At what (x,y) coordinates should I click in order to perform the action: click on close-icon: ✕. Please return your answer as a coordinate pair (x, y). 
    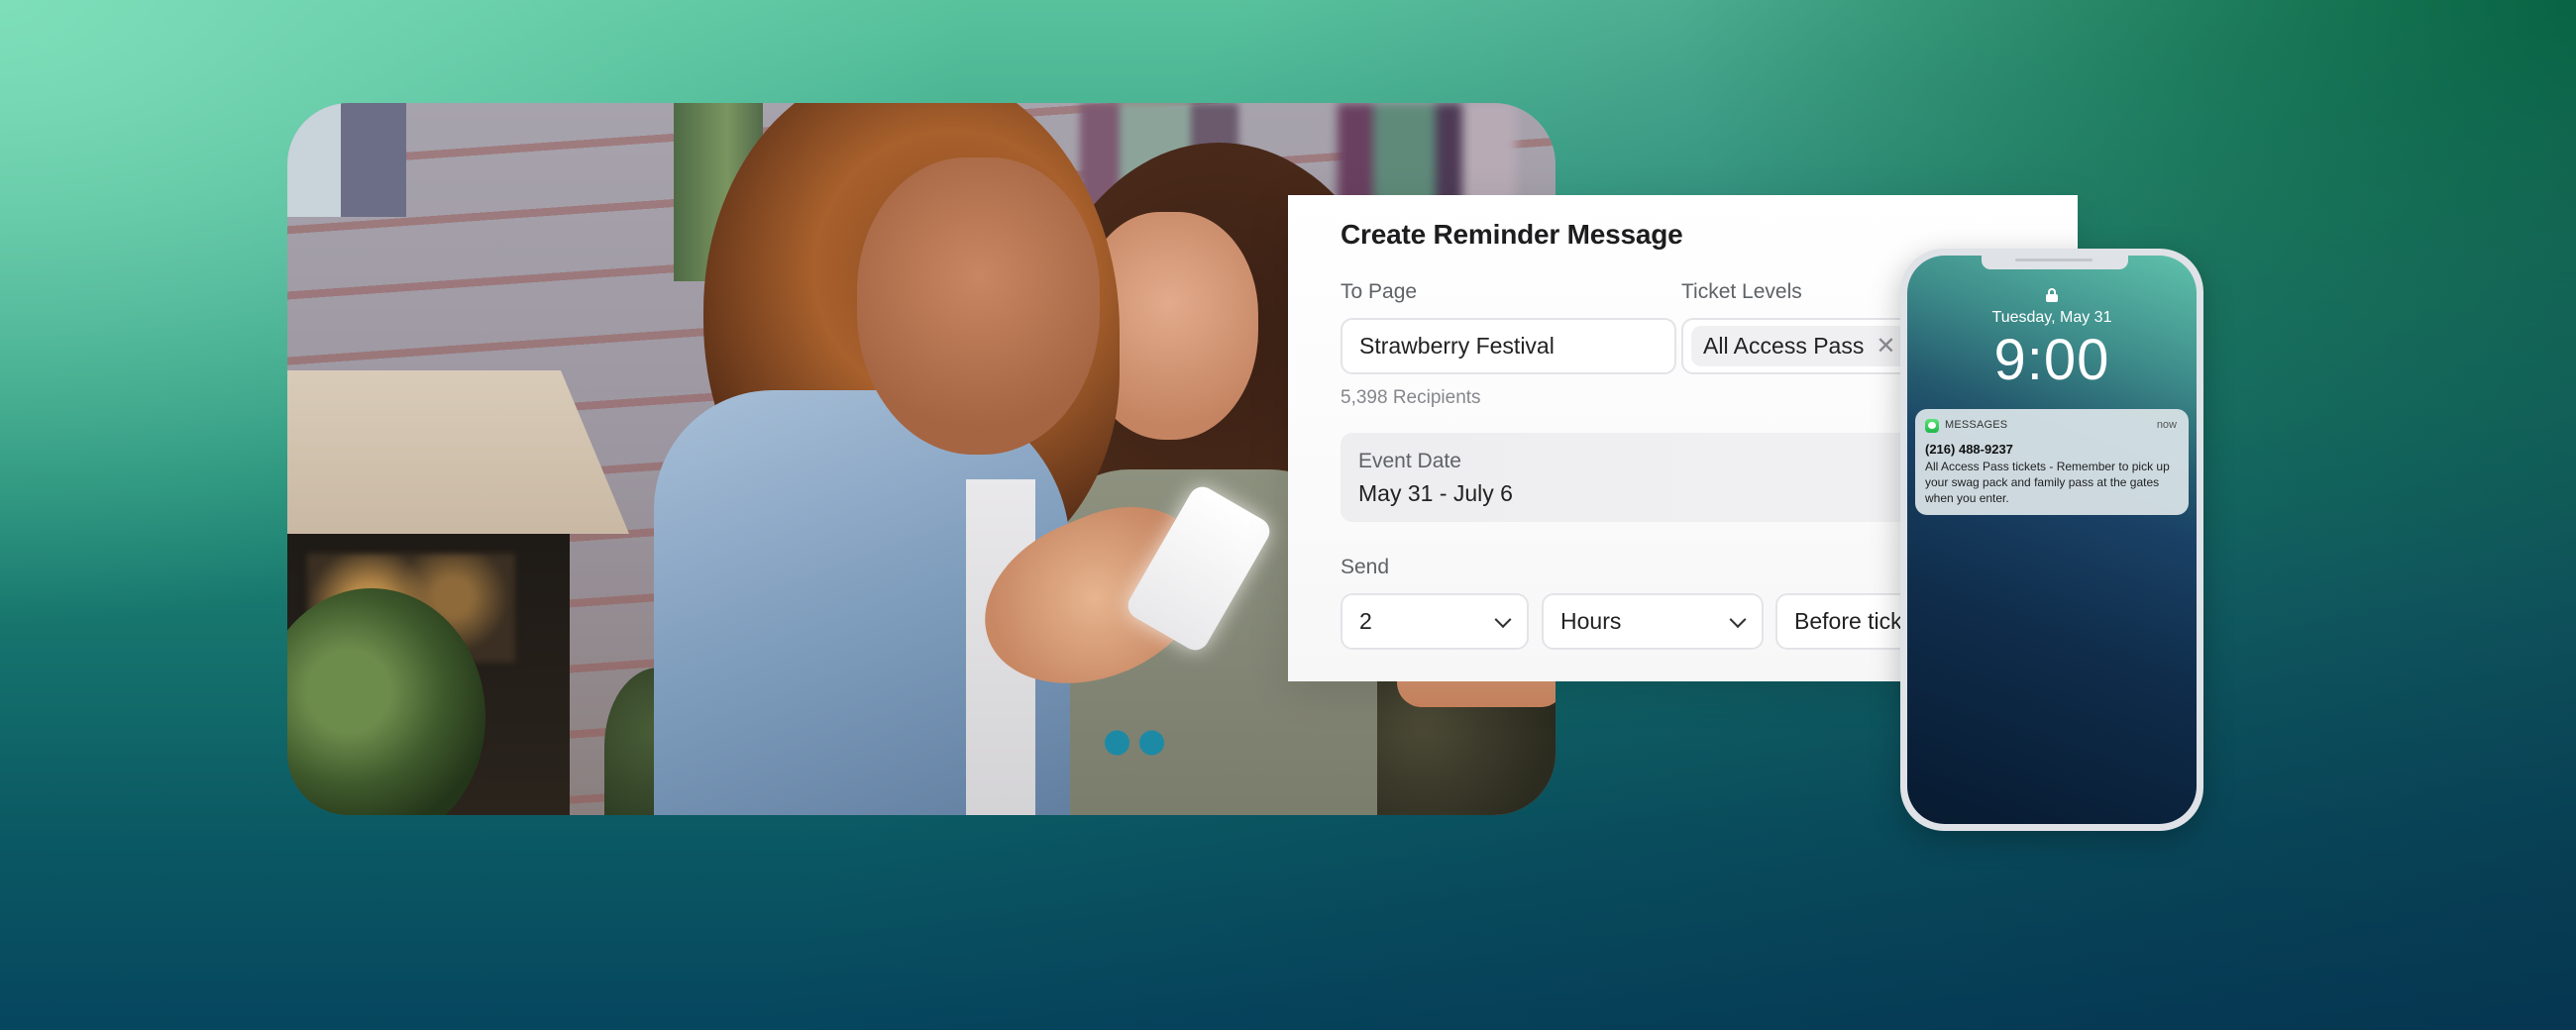
    Looking at the image, I should click on (1886, 346).